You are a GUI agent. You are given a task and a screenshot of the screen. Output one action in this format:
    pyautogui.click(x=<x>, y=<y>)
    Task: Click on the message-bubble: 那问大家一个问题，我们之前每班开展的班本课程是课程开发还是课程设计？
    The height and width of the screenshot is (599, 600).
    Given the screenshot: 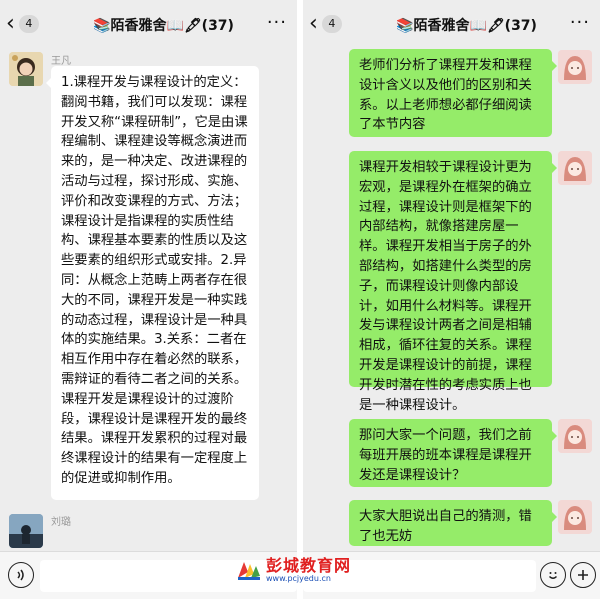 What is the action you would take?
    pyautogui.click(x=453, y=453)
    